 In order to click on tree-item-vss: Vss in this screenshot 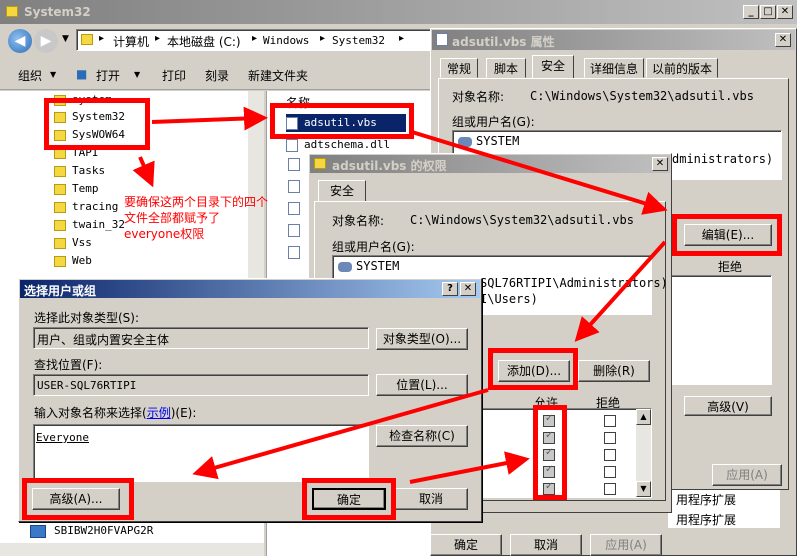, I will do `click(73, 243)`.